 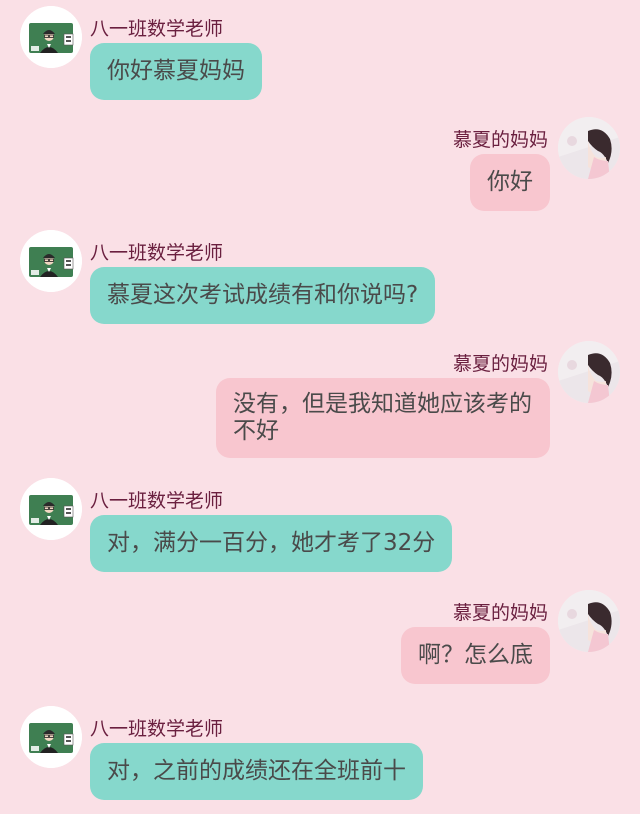 What do you see at coordinates (475, 655) in the screenshot?
I see `message-bubble: 啊？怎么底` at bounding box center [475, 655].